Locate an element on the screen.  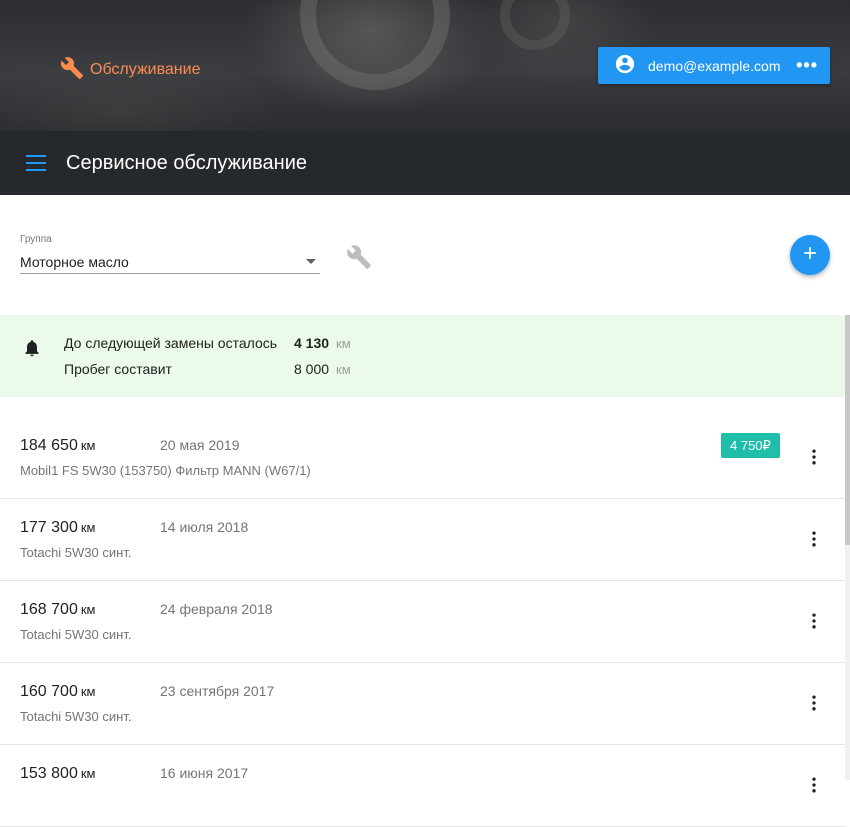
user-email: demo@example.com is located at coordinates (714, 65).